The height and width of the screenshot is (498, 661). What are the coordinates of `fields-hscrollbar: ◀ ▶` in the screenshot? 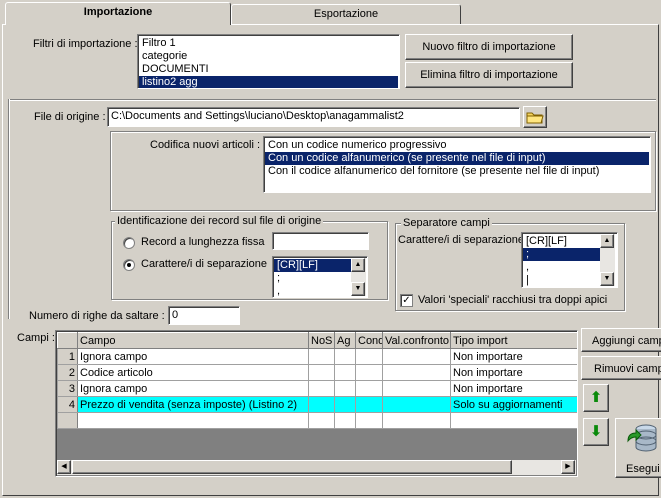 It's located at (316, 467).